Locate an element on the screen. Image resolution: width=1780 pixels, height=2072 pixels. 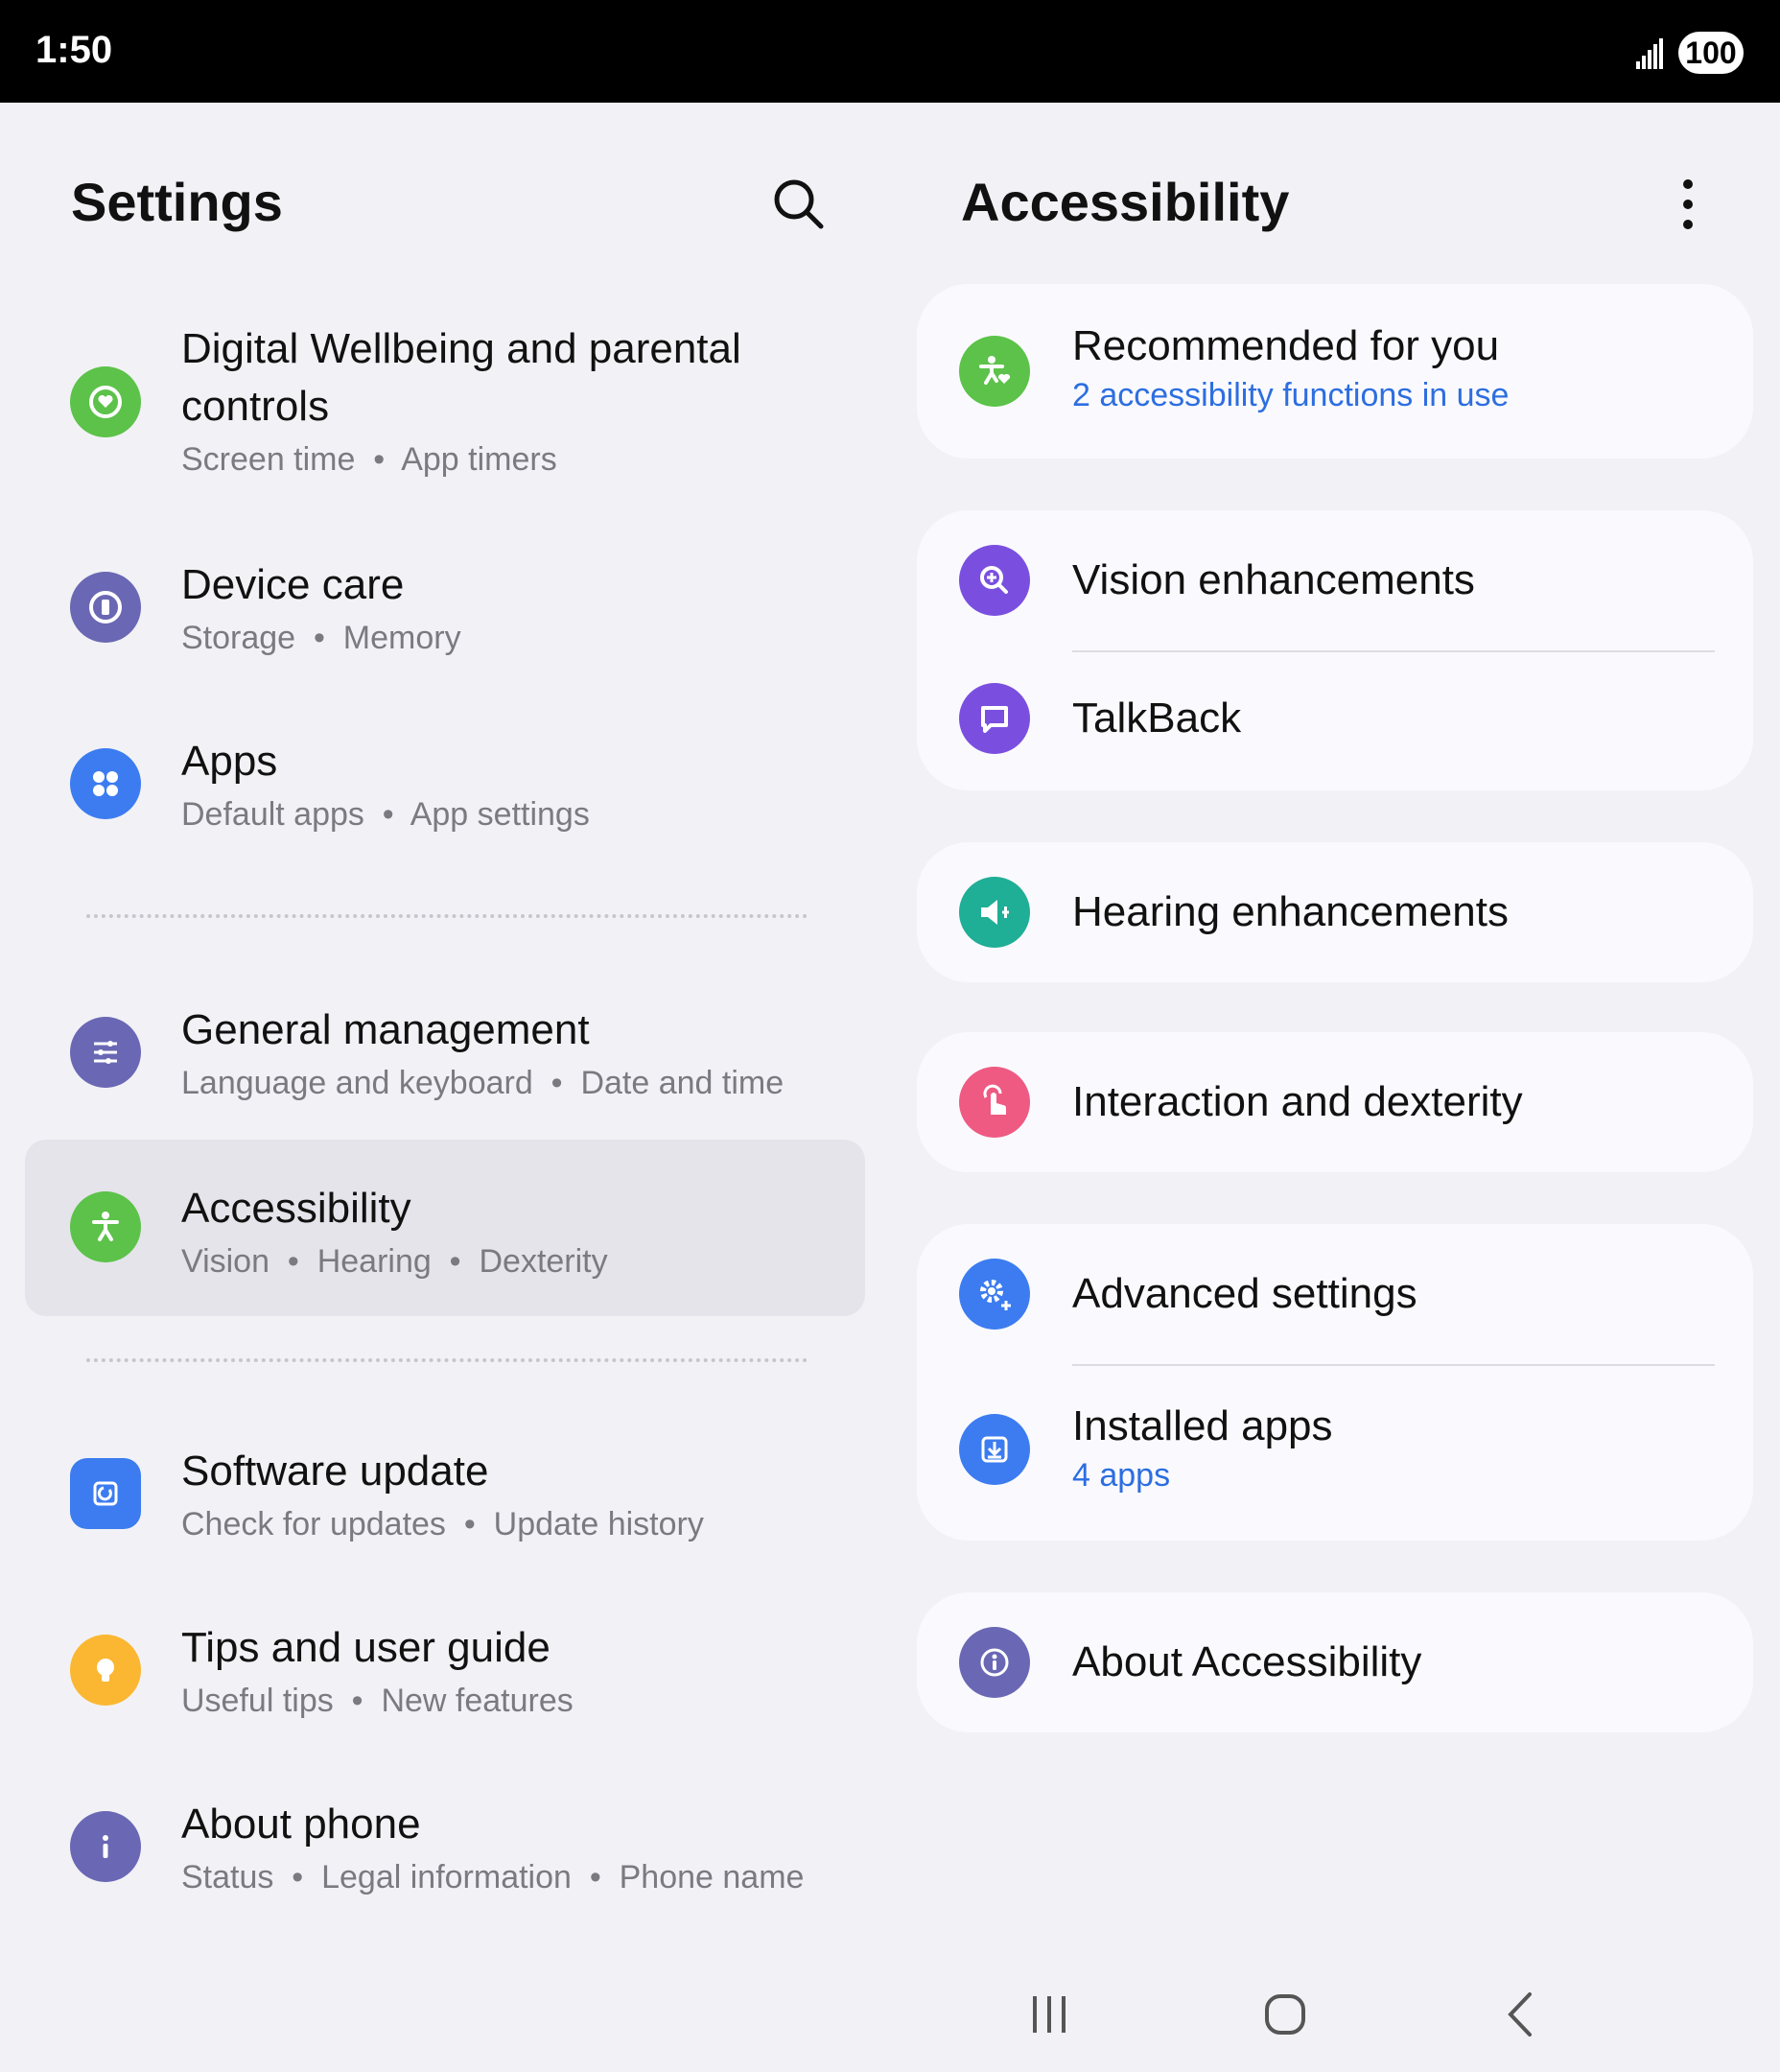
row-subtitle: 2 accessibility functions in use is located at coordinates (1291, 395).